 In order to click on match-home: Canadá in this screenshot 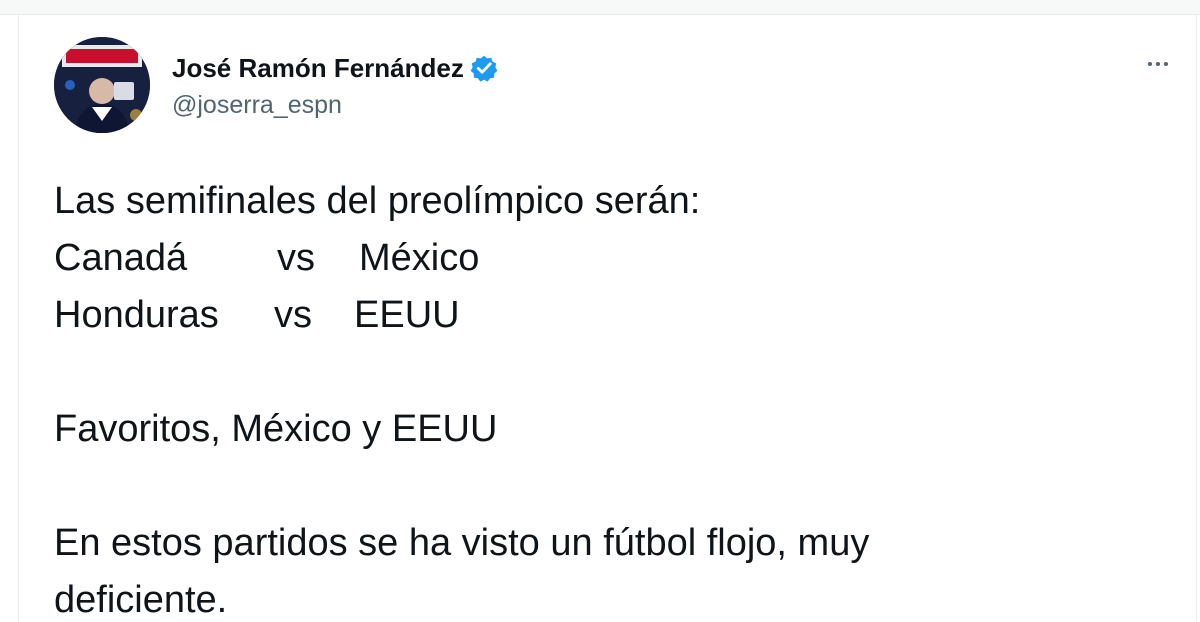, I will do `click(121, 258)`.